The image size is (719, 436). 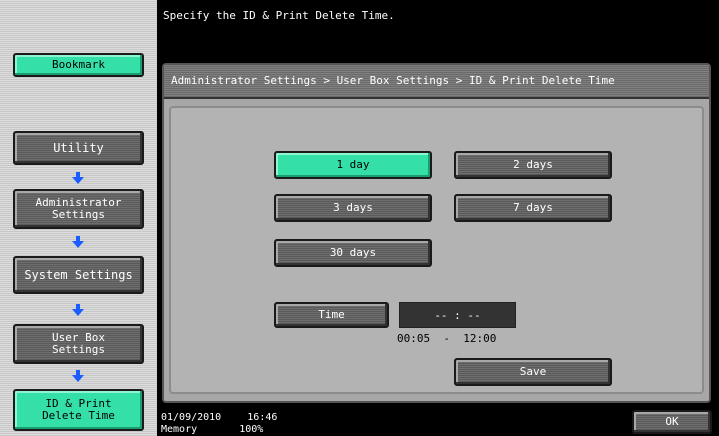 What do you see at coordinates (438, 421) in the screenshot?
I see `status-bar: 01/09/2010 16:46 Memory 100% OK` at bounding box center [438, 421].